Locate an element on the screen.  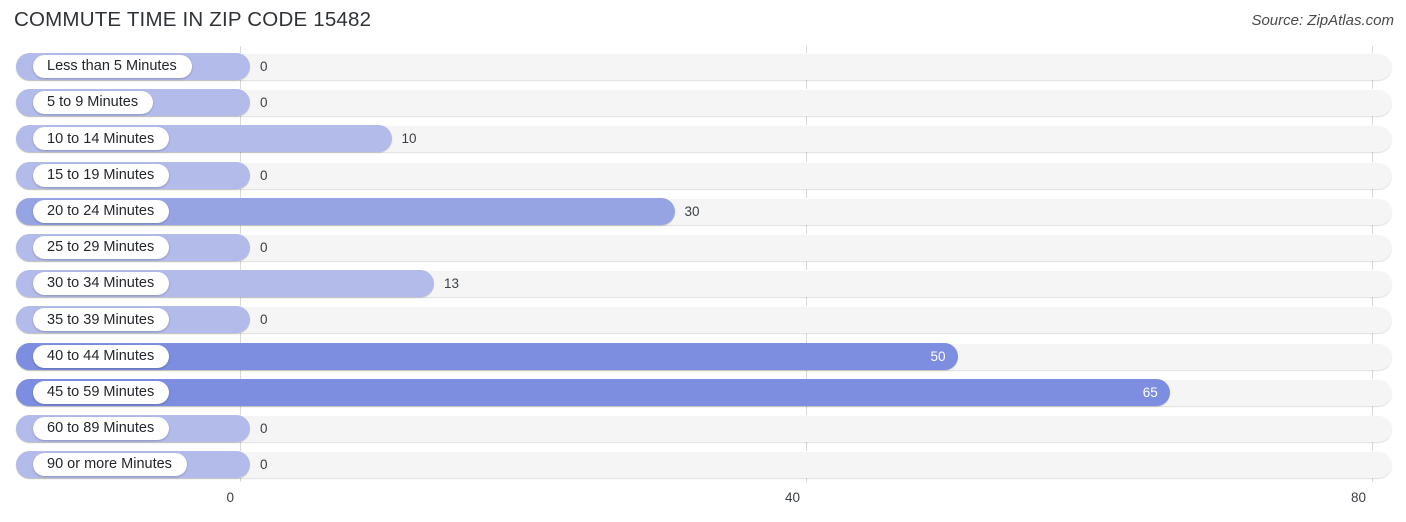
category-label-pill: 20 to 24 Minutes is located at coordinates (101, 211).